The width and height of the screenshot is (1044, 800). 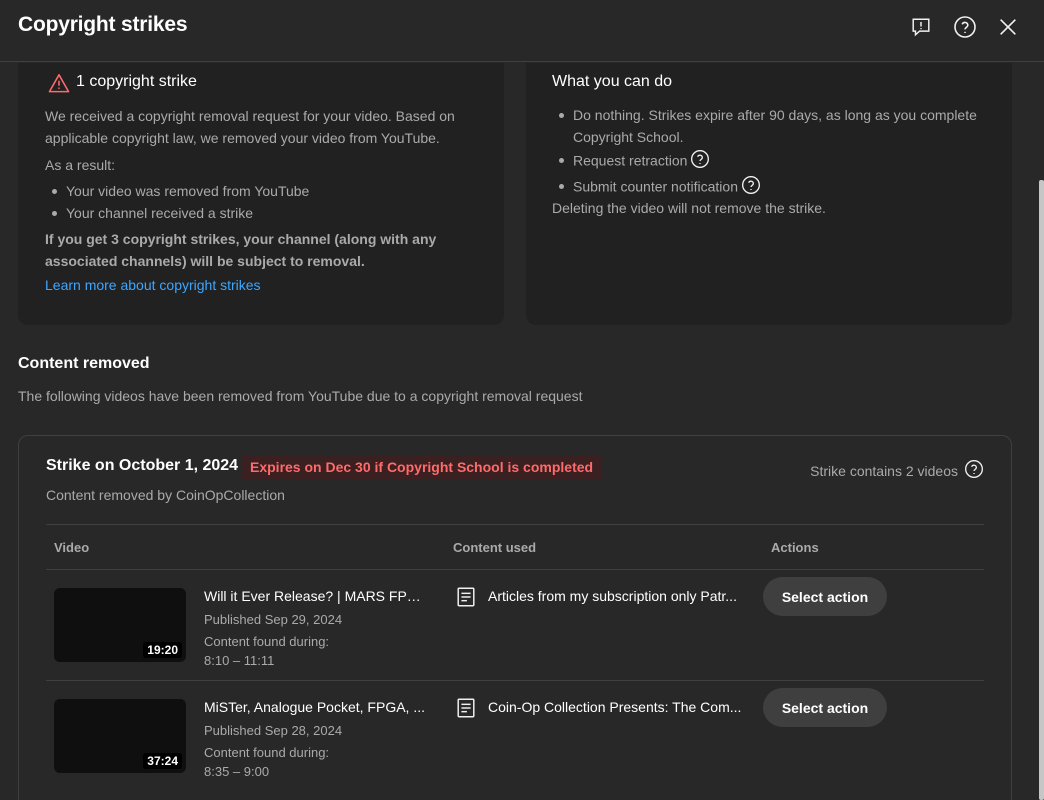 What do you see at coordinates (153, 285) in the screenshot?
I see `learn-more-link: Learn more about copyright strikes` at bounding box center [153, 285].